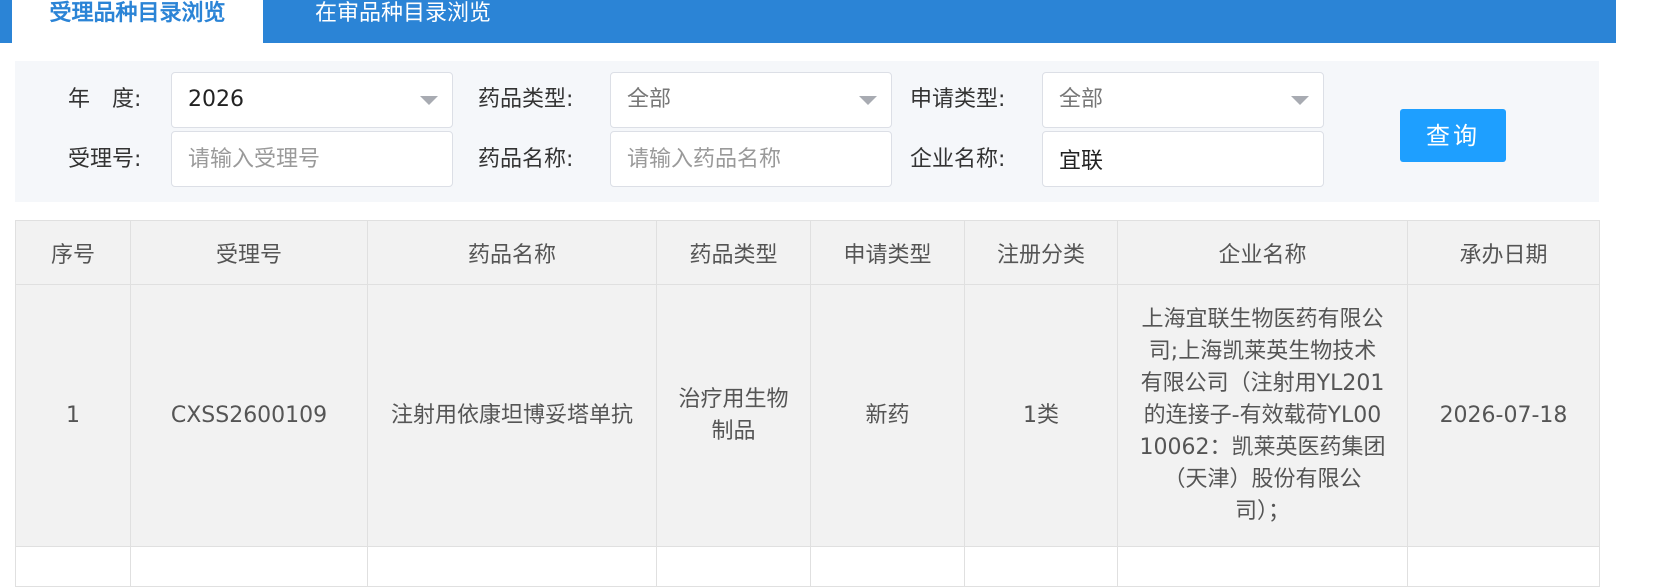  I want to click on tab-under-review-catalog: 在审品种目录浏览, so click(403, 21).